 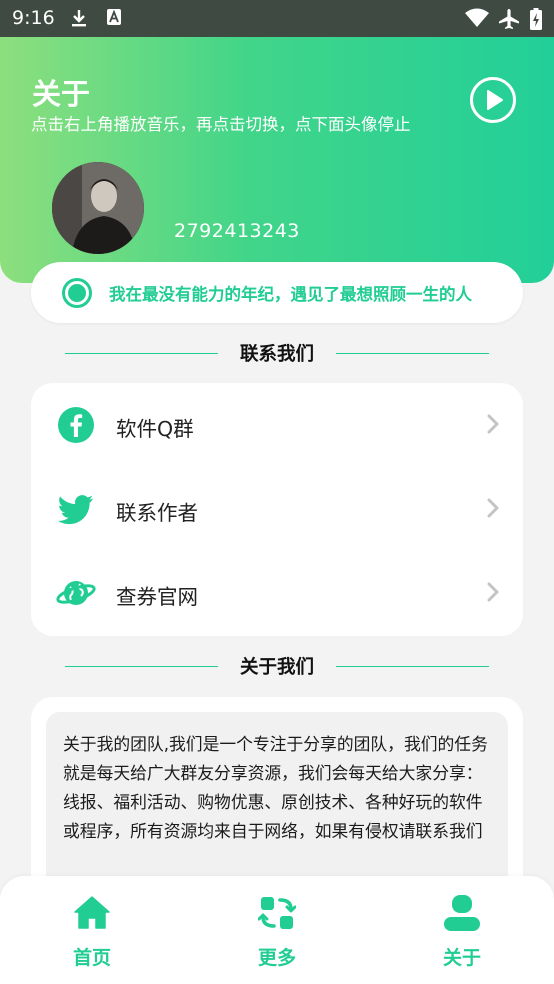 I want to click on radio-dot-icon, so click(x=77, y=293).